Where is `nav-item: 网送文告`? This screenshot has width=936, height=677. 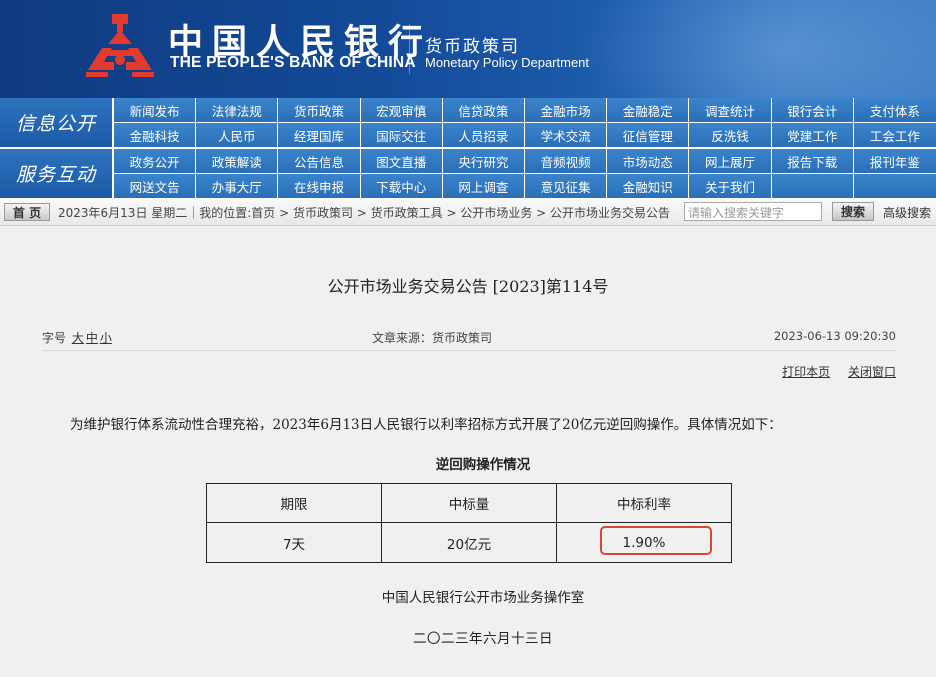
nav-item: 网送文告 is located at coordinates (155, 186).